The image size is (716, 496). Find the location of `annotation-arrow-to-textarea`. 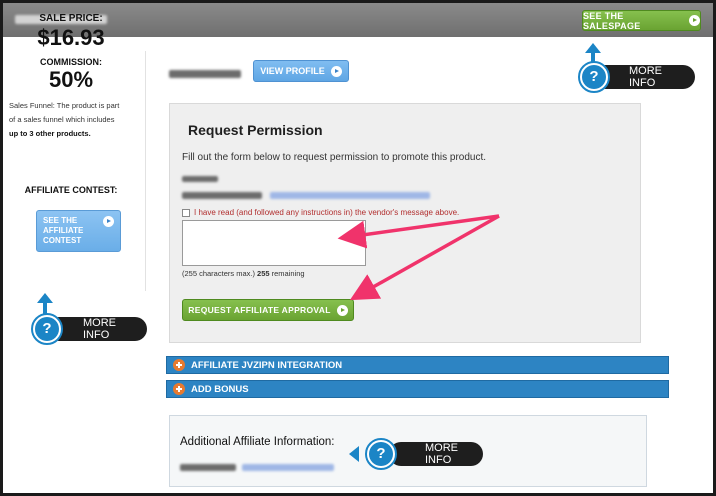

annotation-arrow-to-textarea is located at coordinates (418, 231).